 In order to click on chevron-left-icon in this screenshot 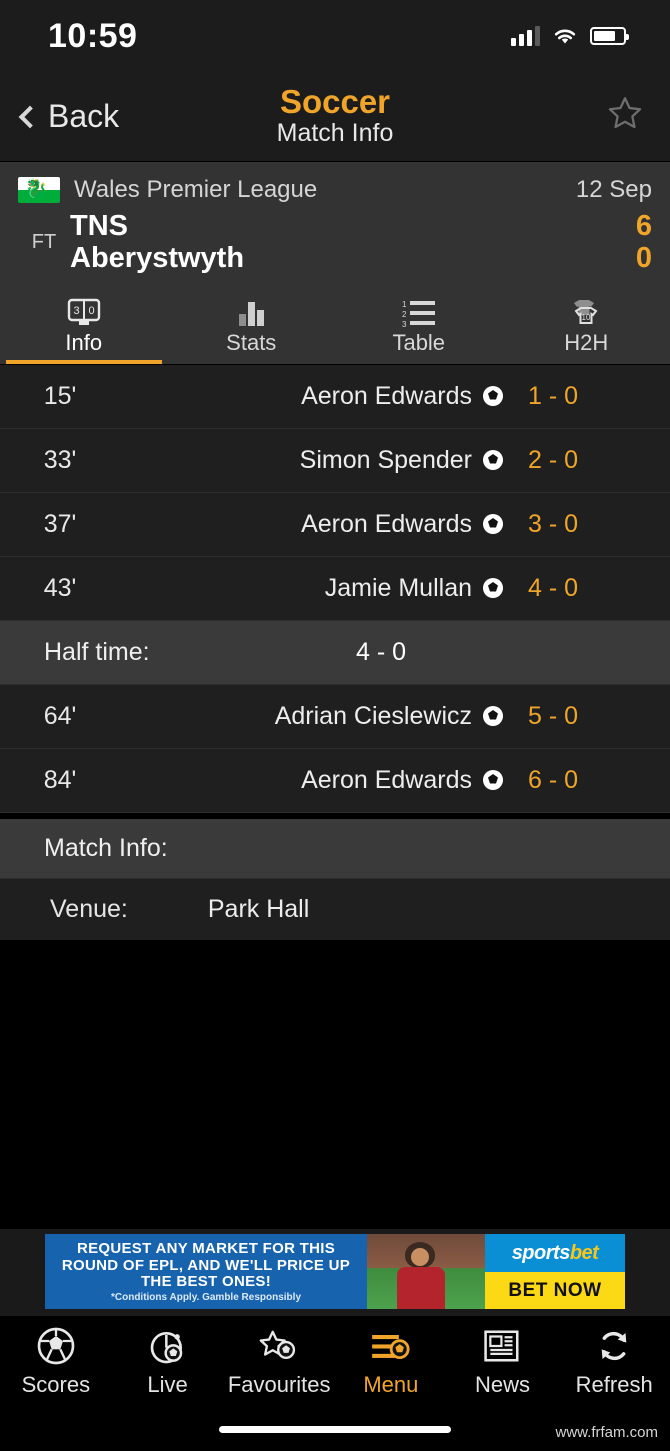, I will do `click(30, 116)`.